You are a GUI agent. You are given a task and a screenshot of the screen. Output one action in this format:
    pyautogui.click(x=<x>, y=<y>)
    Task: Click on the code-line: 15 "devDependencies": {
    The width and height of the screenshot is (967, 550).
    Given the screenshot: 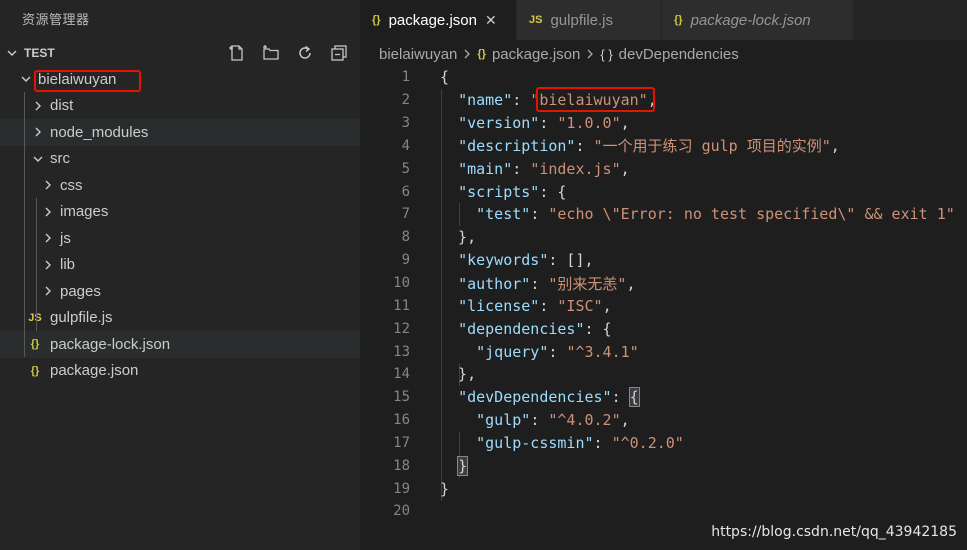 What is the action you would take?
    pyautogui.click(x=663, y=397)
    